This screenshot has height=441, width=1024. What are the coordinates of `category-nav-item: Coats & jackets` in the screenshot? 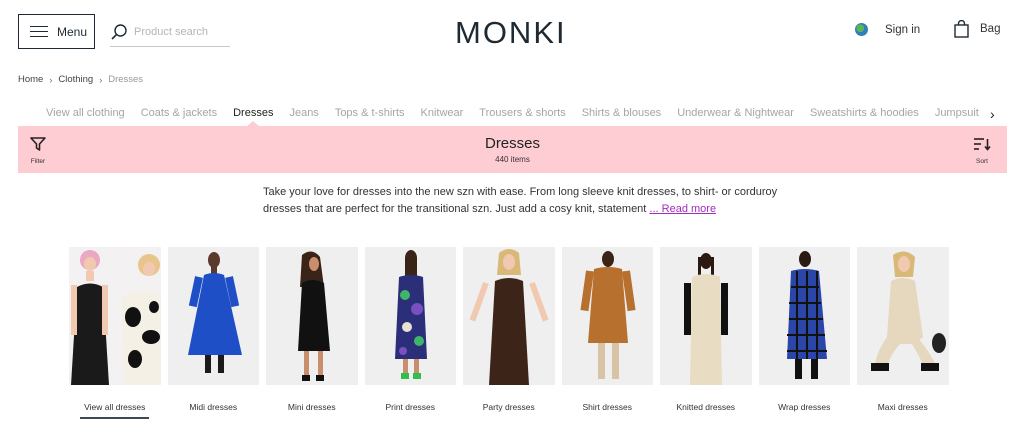 It's located at (179, 116).